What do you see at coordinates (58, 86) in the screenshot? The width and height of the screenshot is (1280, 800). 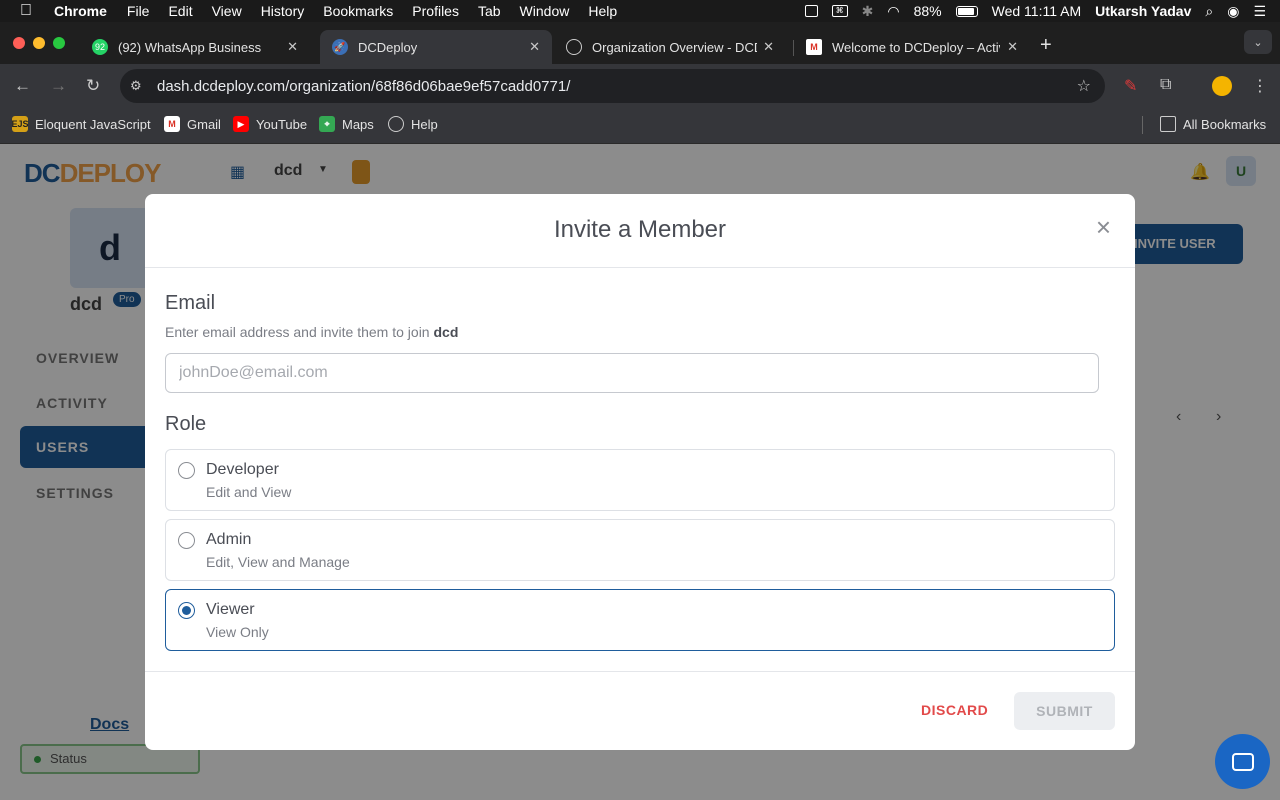 I see `forward-icon: →` at bounding box center [58, 86].